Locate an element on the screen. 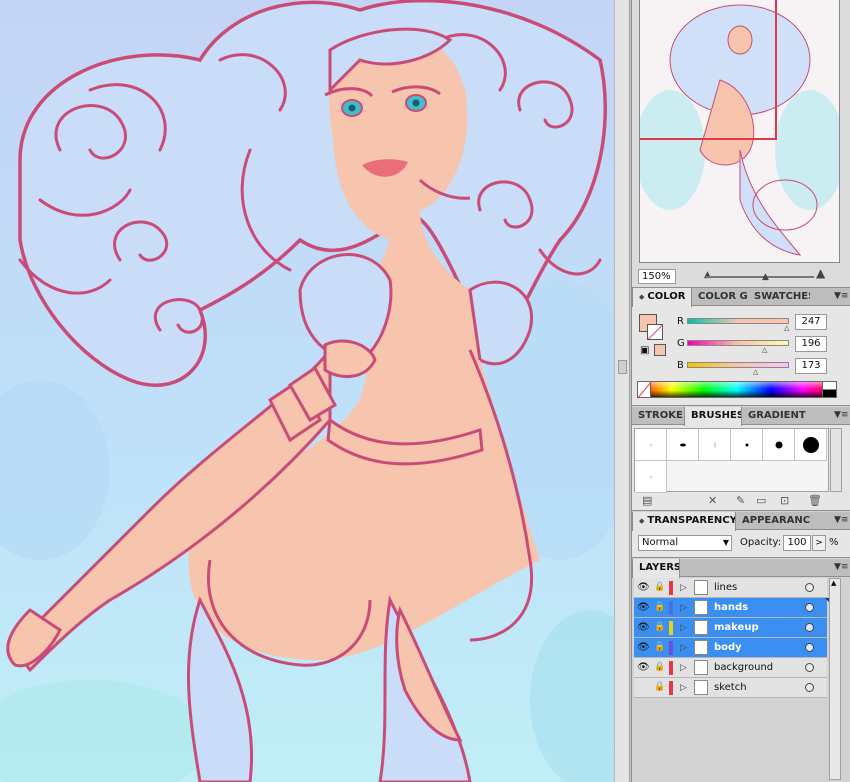 This screenshot has width=850, height=782. navigator-view-rectangle is located at coordinates (708, 70).